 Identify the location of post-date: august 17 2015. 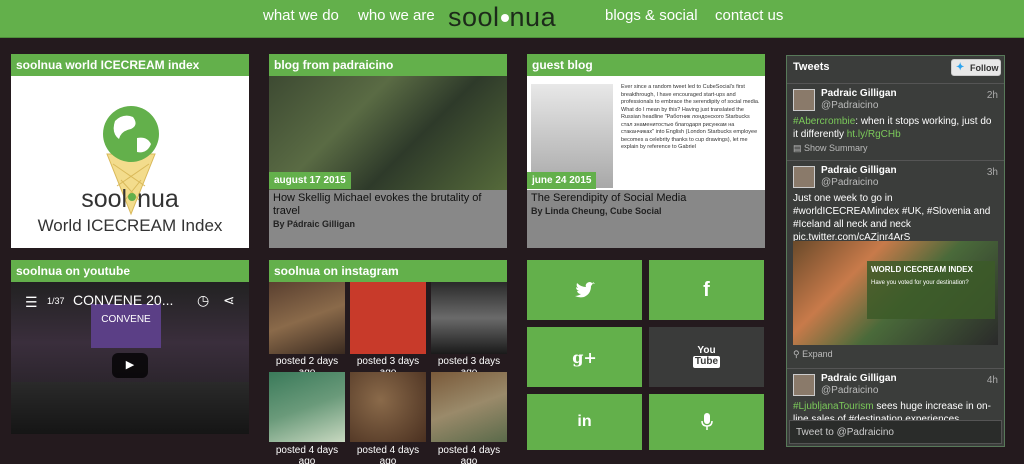
(310, 180).